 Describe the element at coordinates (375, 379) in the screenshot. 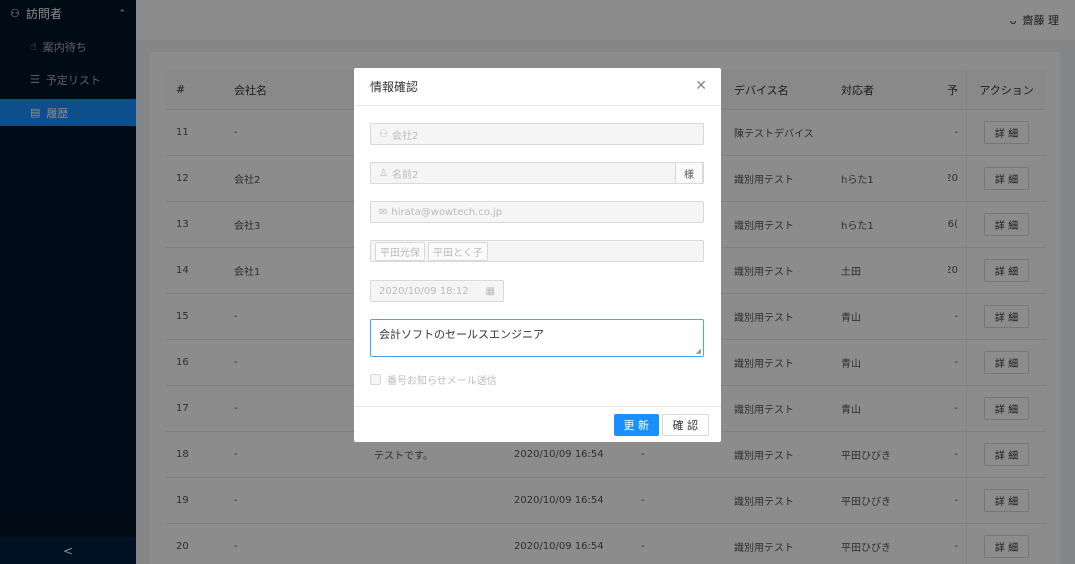

I see `checkbox-box` at that location.